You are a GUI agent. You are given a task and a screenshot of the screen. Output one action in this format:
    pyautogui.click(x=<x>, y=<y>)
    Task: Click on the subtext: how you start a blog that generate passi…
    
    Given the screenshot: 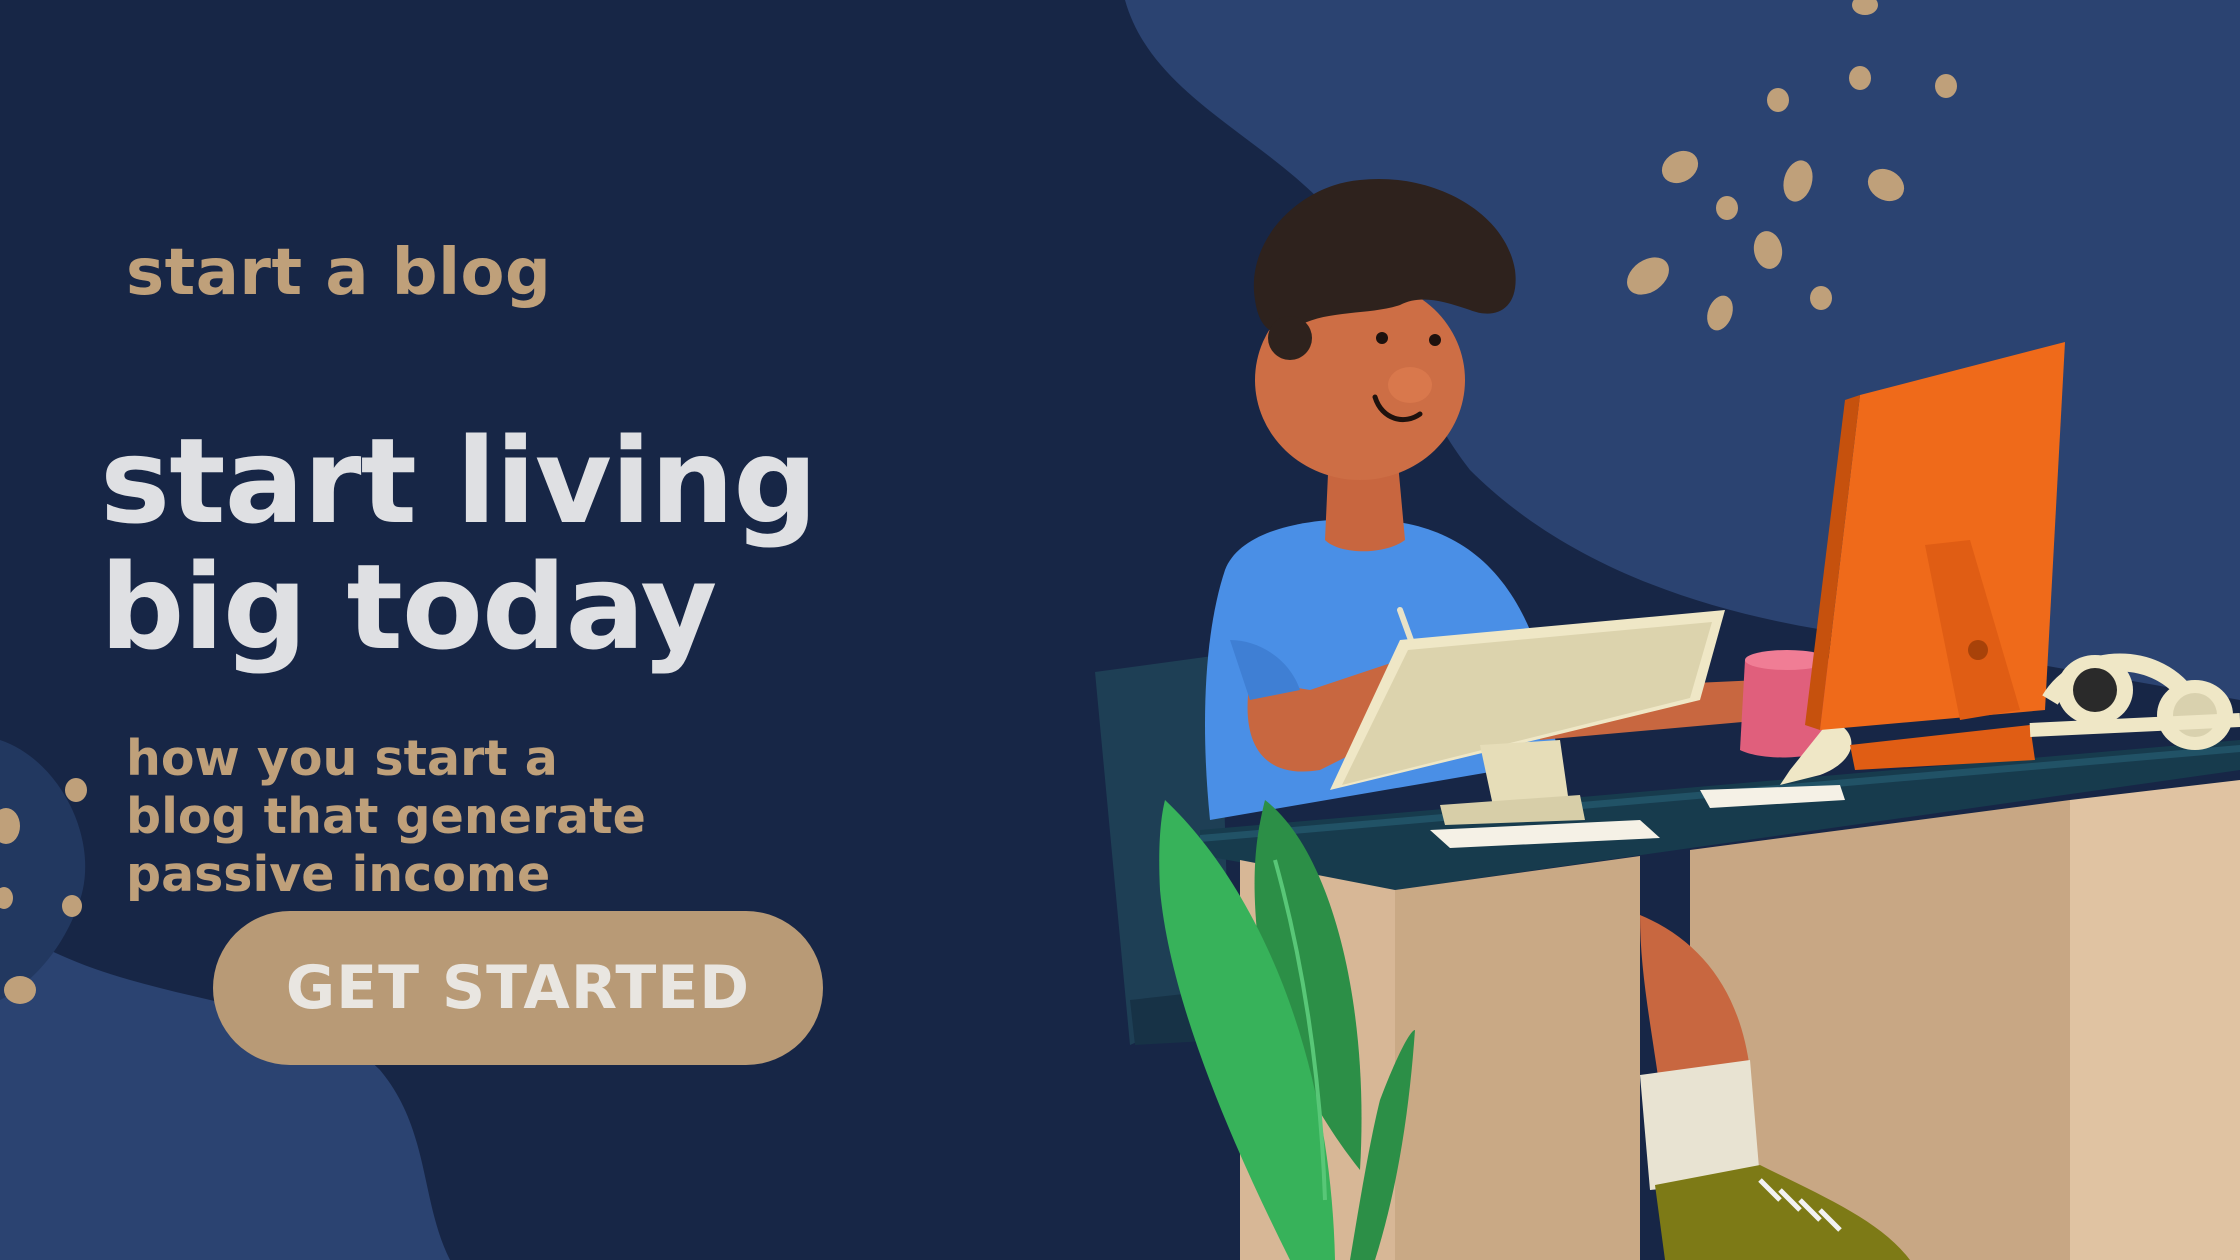 What is the action you would take?
    pyautogui.click(x=436, y=817)
    